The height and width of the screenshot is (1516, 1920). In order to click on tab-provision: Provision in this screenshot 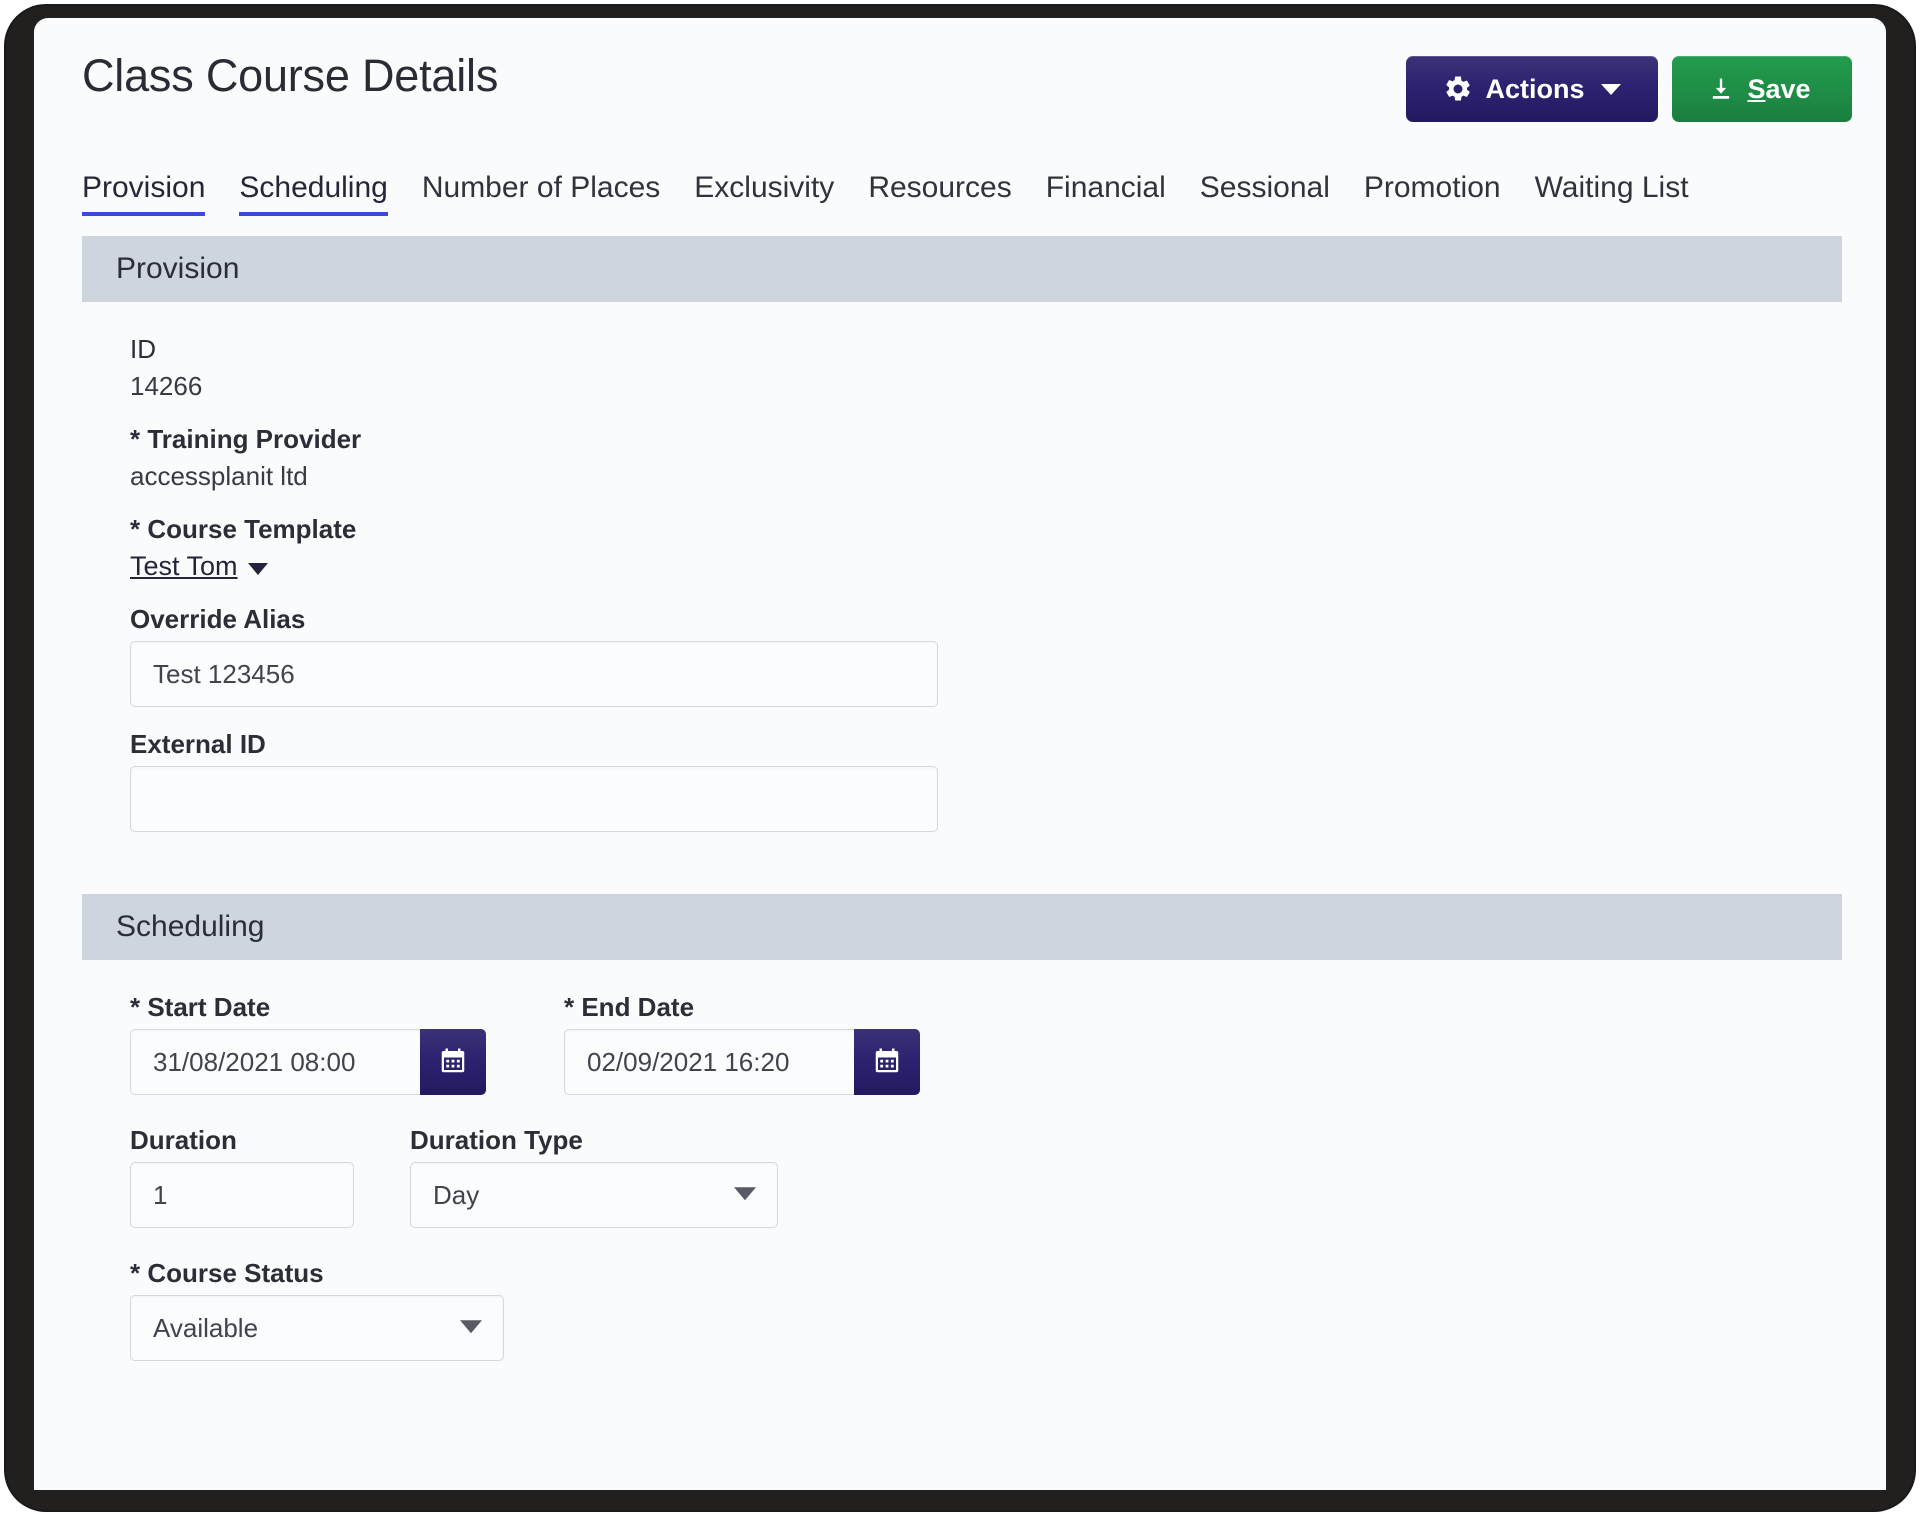, I will do `click(144, 193)`.